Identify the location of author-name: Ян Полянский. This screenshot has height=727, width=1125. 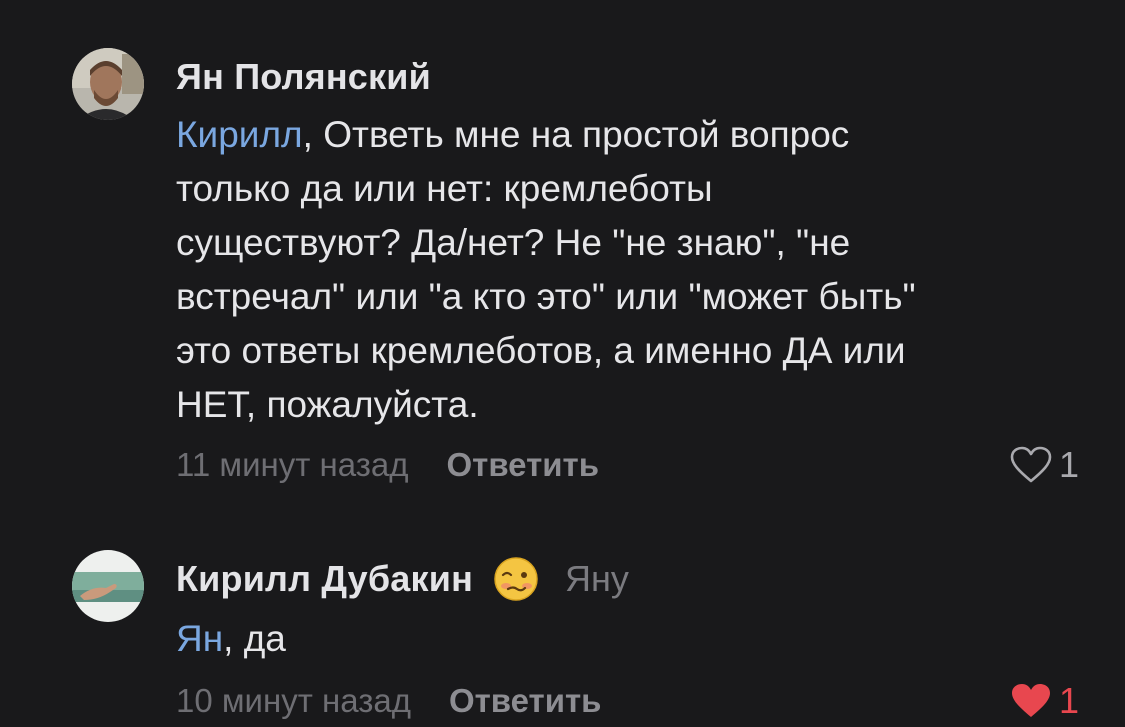
(303, 77).